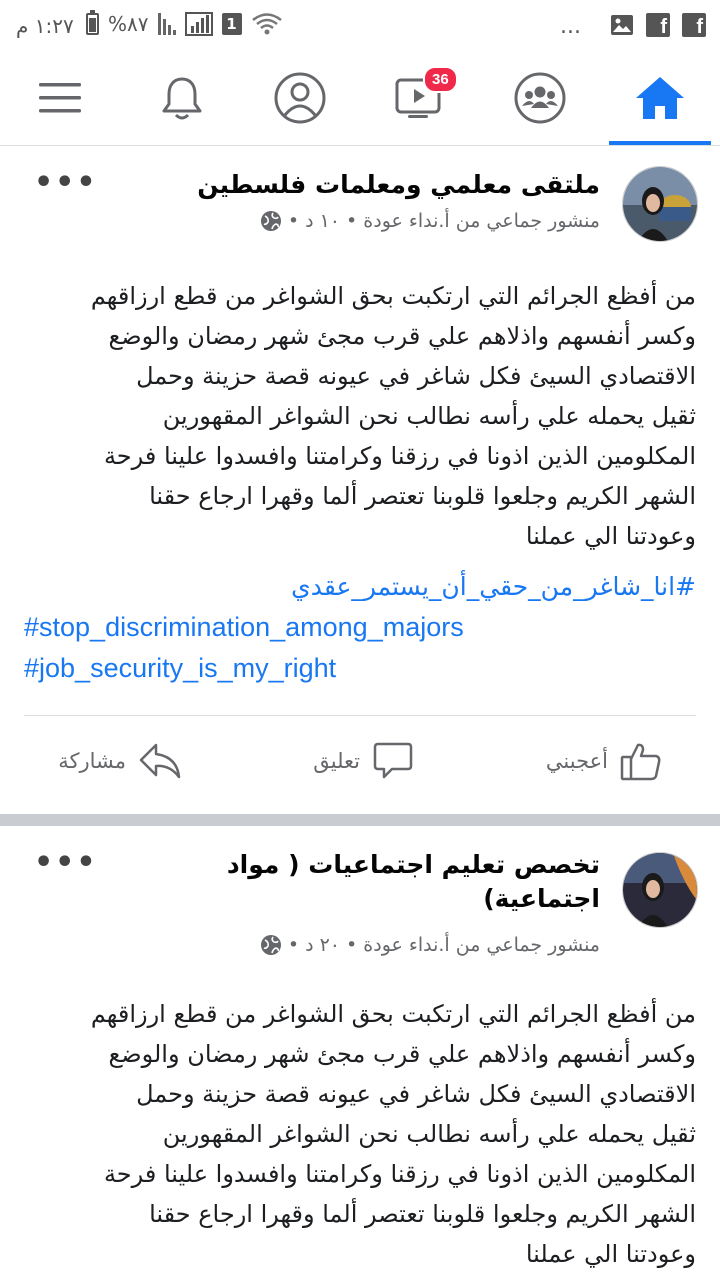 This screenshot has width=720, height=1280. I want to click on group-name-line: اجتماعية), so click(541, 898).